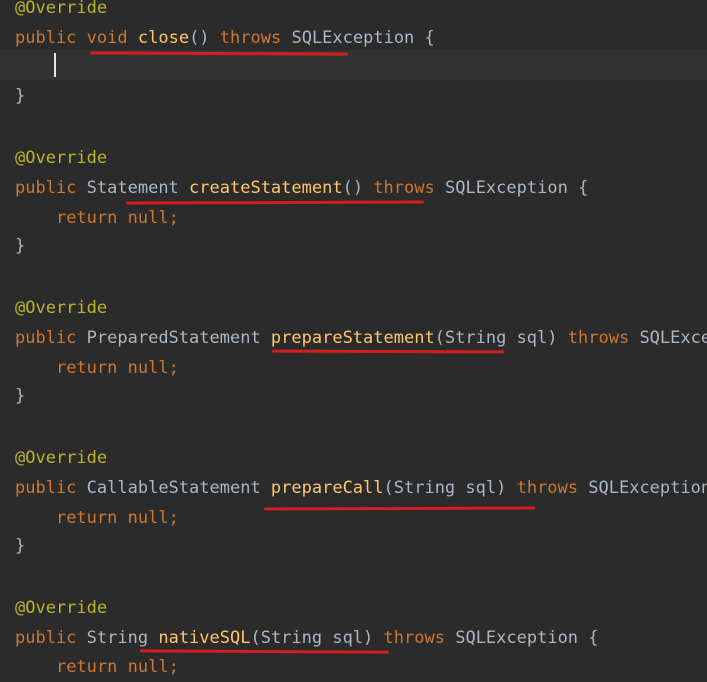  What do you see at coordinates (266, 188) in the screenshot?
I see `method-name: createStatement` at bounding box center [266, 188].